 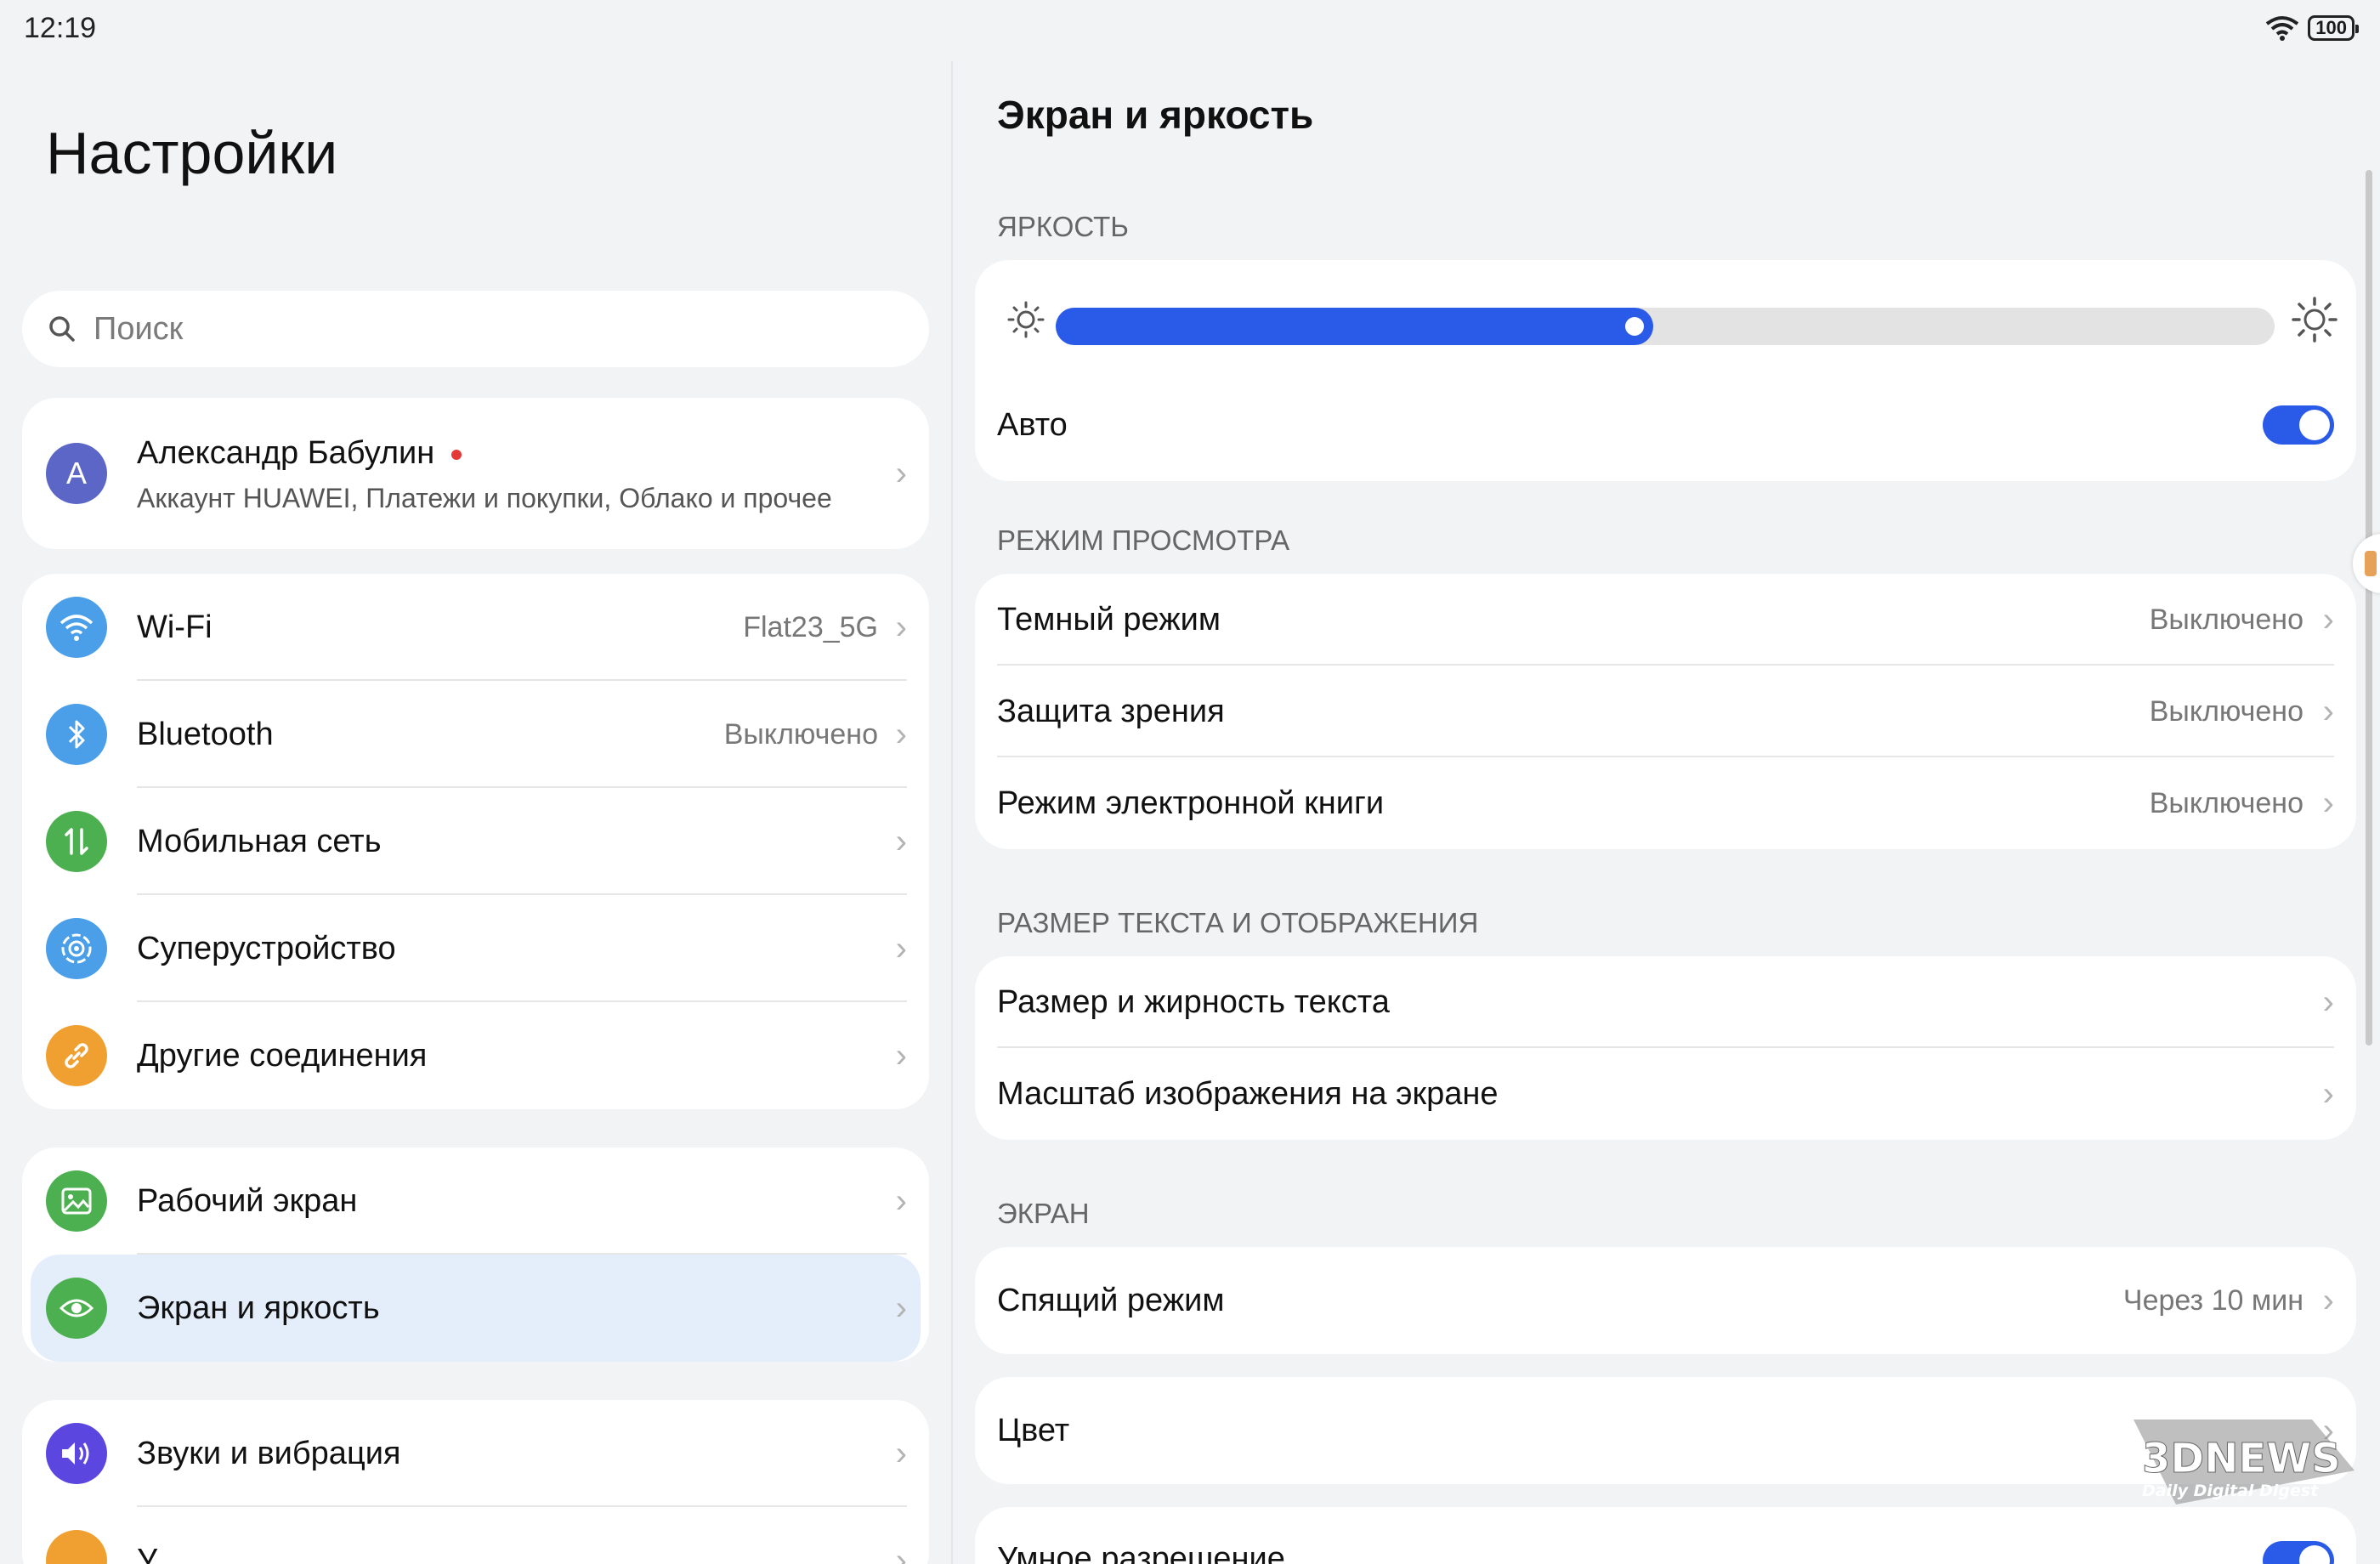 I want to click on auto-brightness-label: Авто, so click(x=1032, y=424).